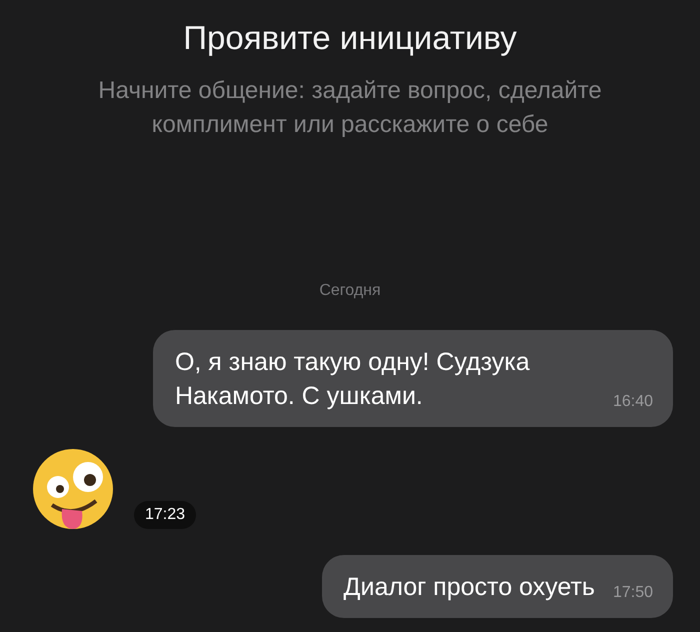  What do you see at coordinates (350, 291) in the screenshot?
I see `date-divider: Сегодня` at bounding box center [350, 291].